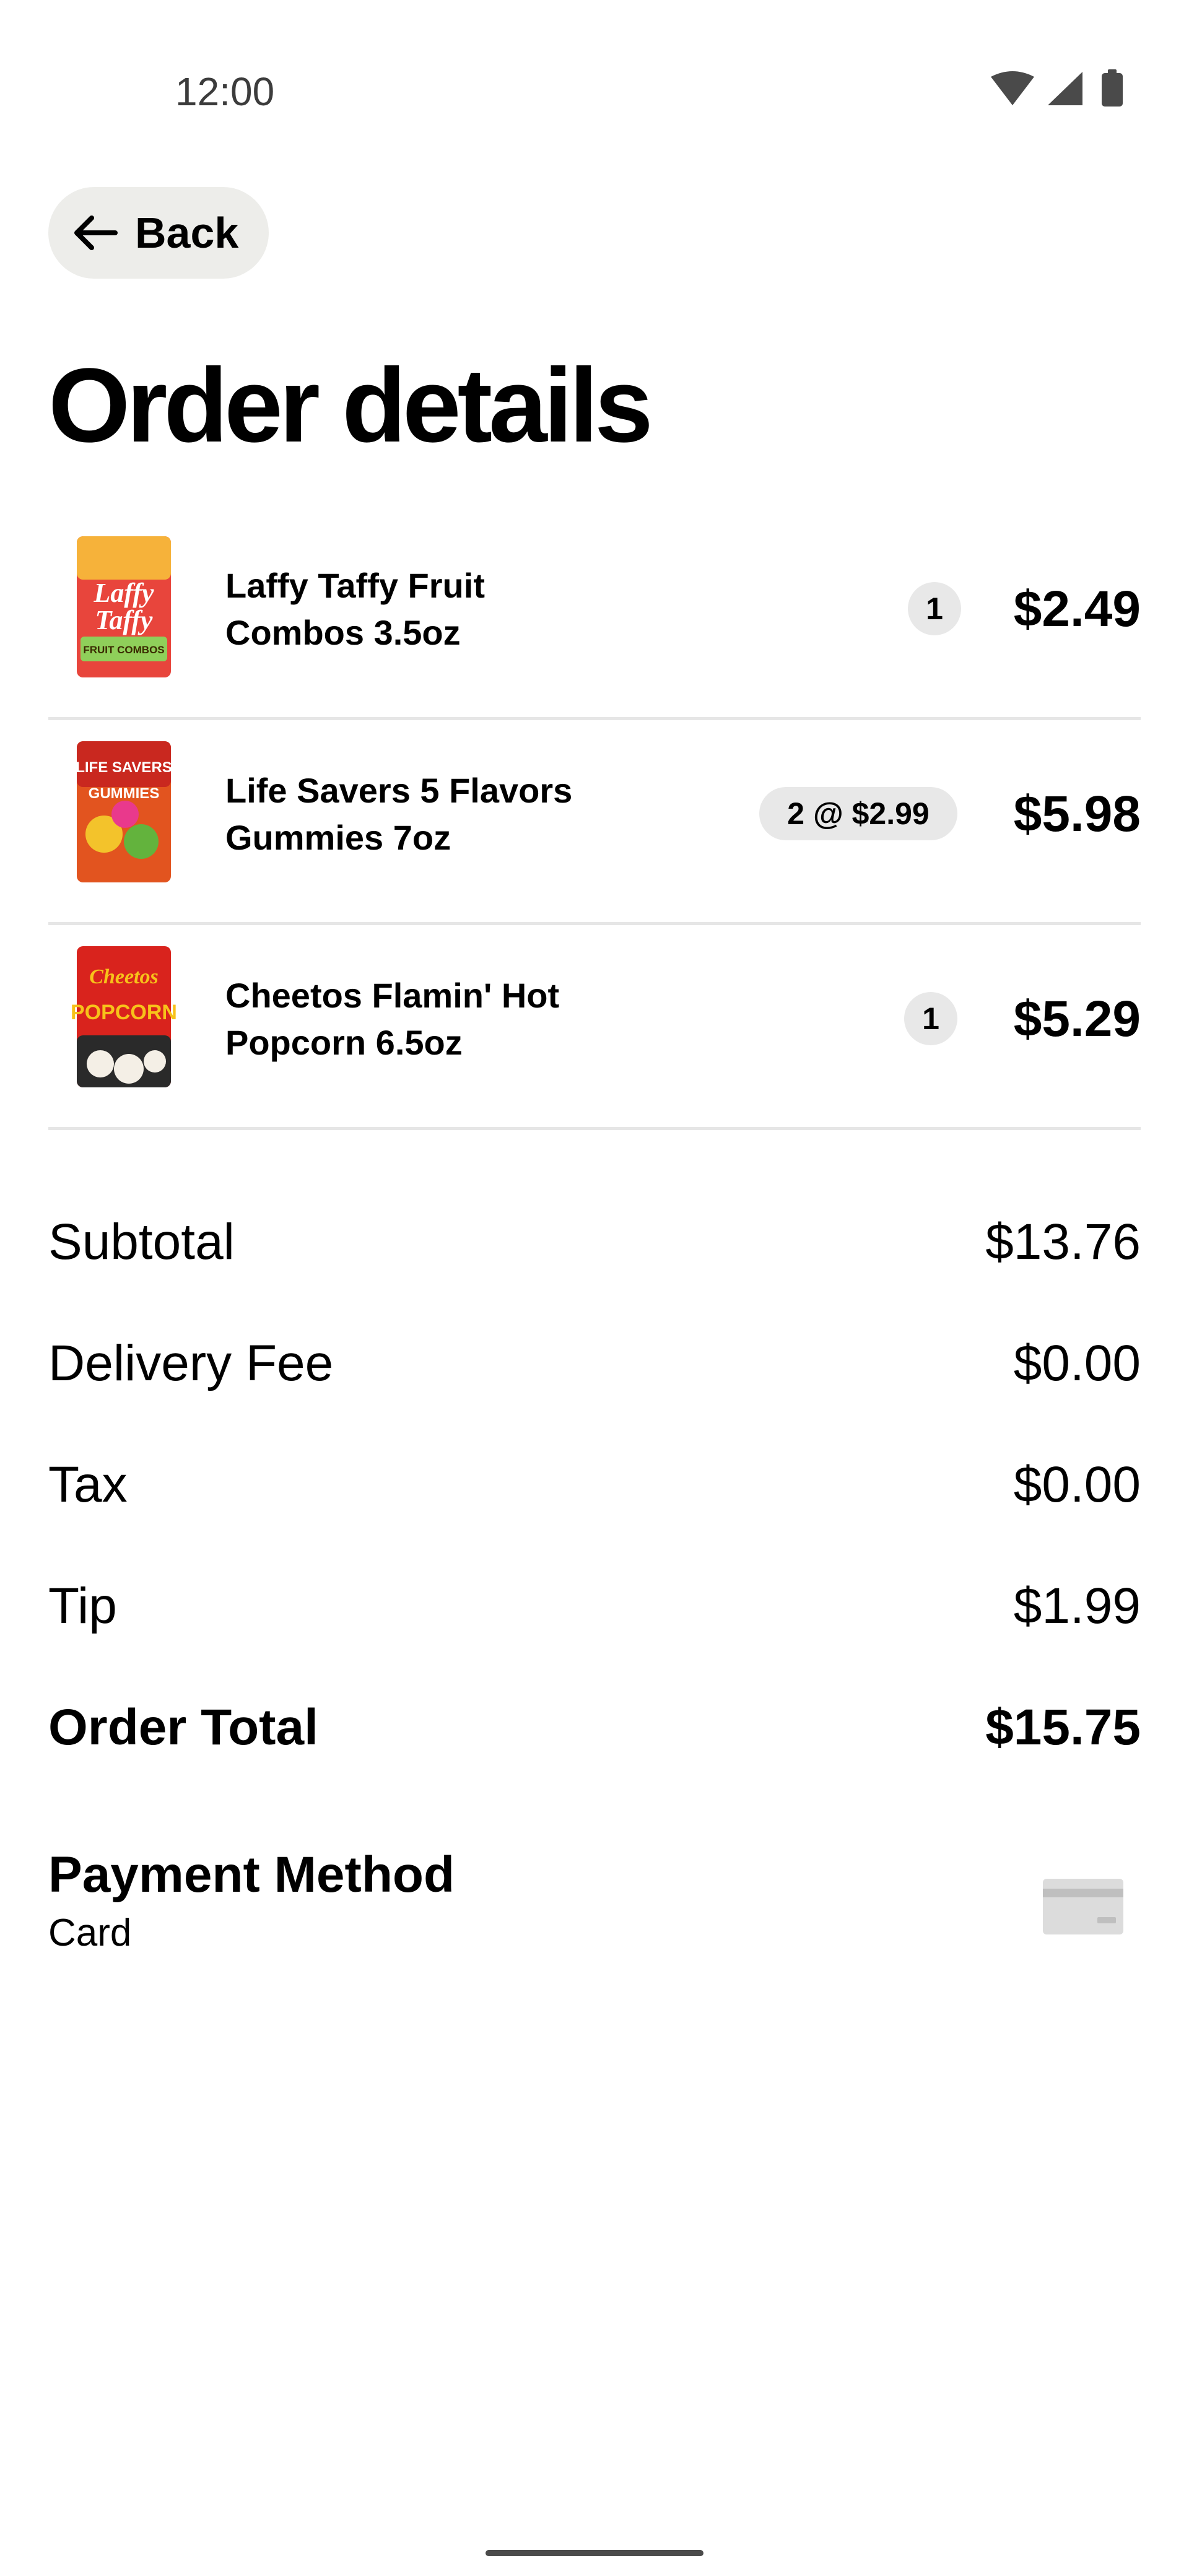  What do you see at coordinates (124, 1012) in the screenshot?
I see `svg-text: POPCORN` at bounding box center [124, 1012].